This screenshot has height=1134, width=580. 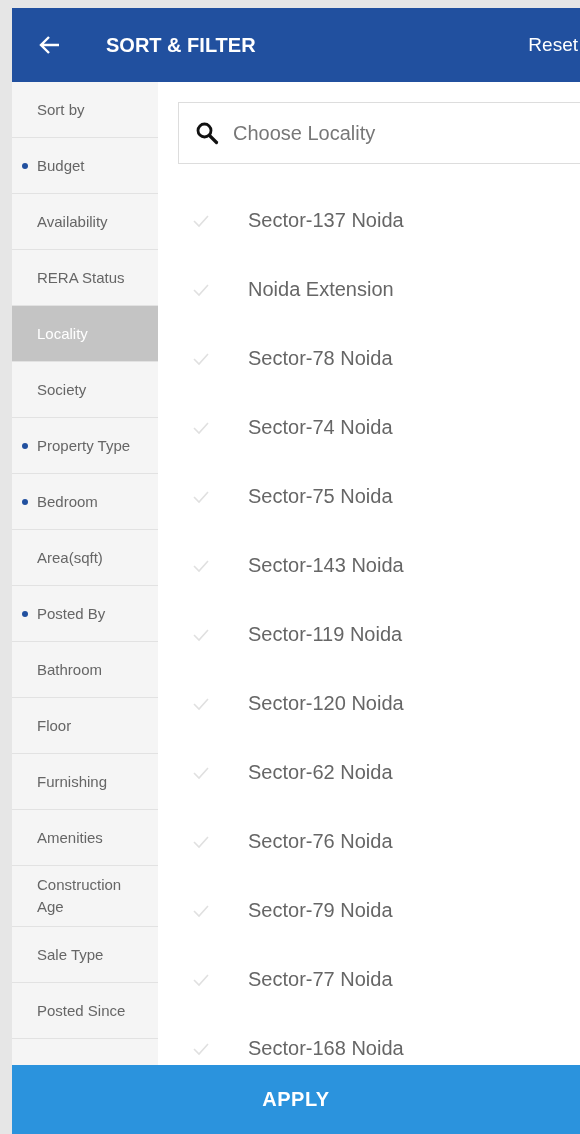 I want to click on reset-link: Reset, so click(x=554, y=45).